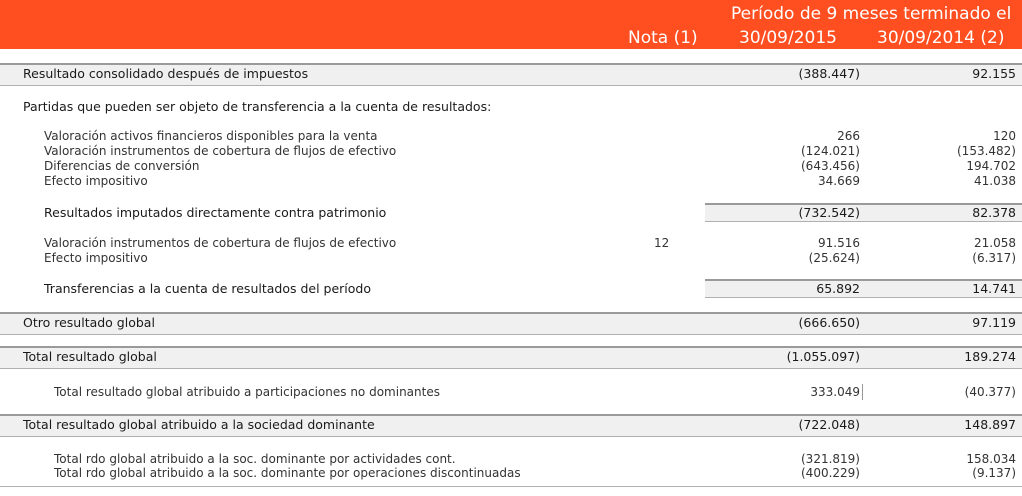 The height and width of the screenshot is (496, 1022). What do you see at coordinates (662, 243) in the screenshot?
I see `nota-value: 12` at bounding box center [662, 243].